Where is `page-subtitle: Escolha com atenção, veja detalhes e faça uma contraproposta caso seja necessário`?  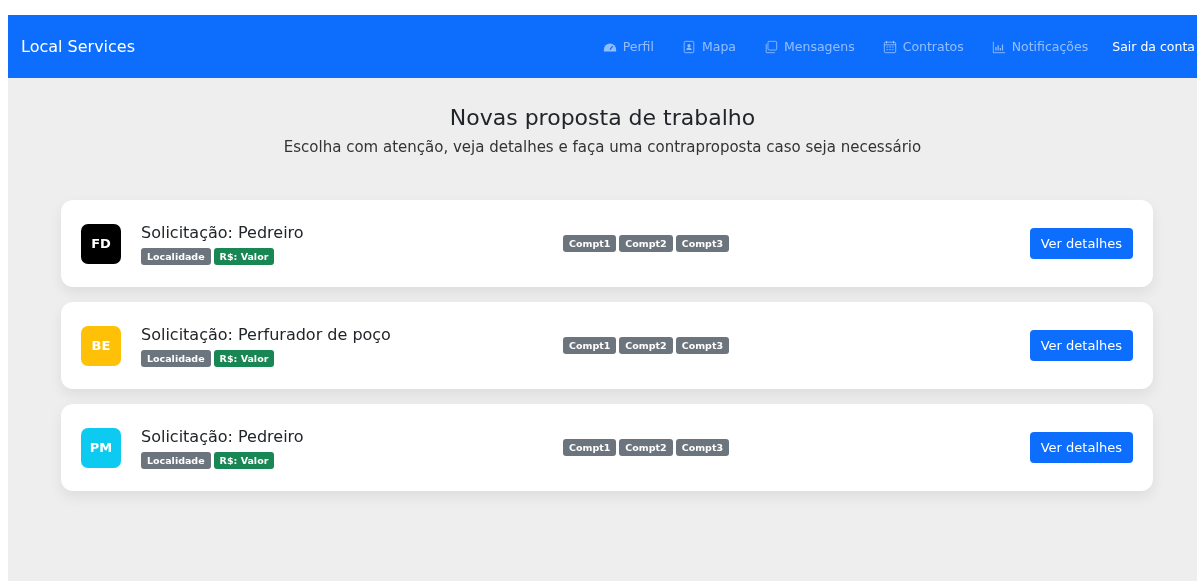 page-subtitle: Escolha com atenção, veja detalhes e faça uma contraproposta caso seja necessário is located at coordinates (602, 147).